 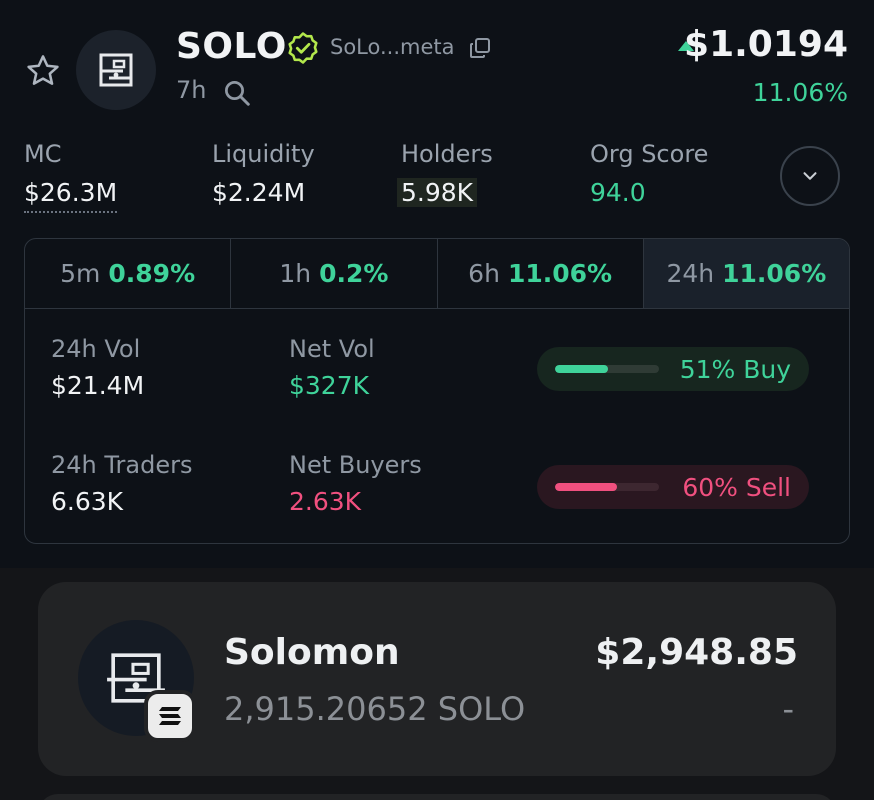 I want to click on tab-24h: 24h 11.06%, so click(x=746, y=273).